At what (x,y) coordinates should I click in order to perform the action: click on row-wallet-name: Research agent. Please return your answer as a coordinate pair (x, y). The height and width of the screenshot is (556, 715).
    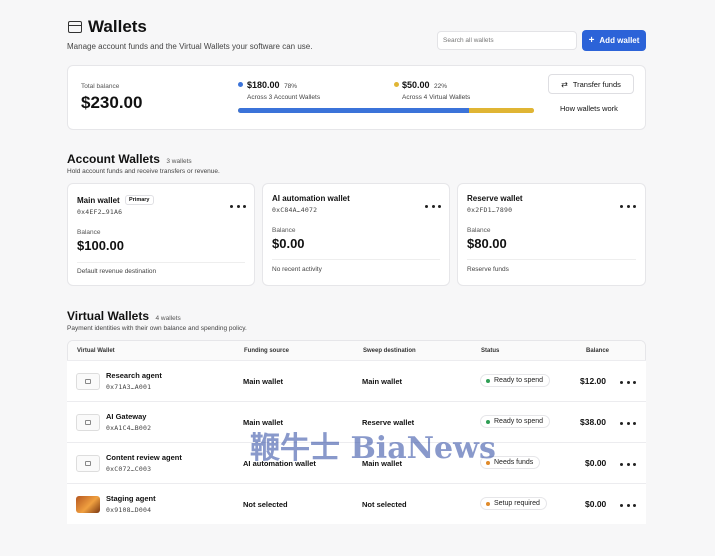
    Looking at the image, I should click on (134, 375).